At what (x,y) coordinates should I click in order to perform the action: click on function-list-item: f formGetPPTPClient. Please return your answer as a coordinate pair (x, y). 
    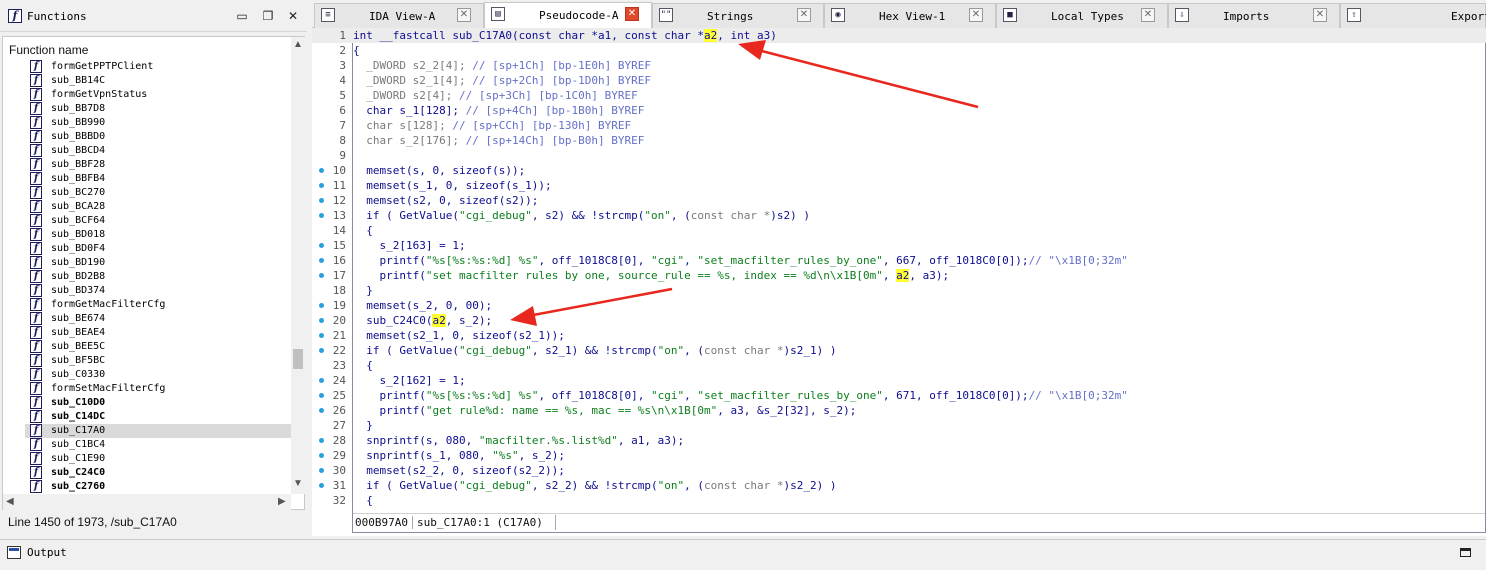
    Looking at the image, I should click on (158, 67).